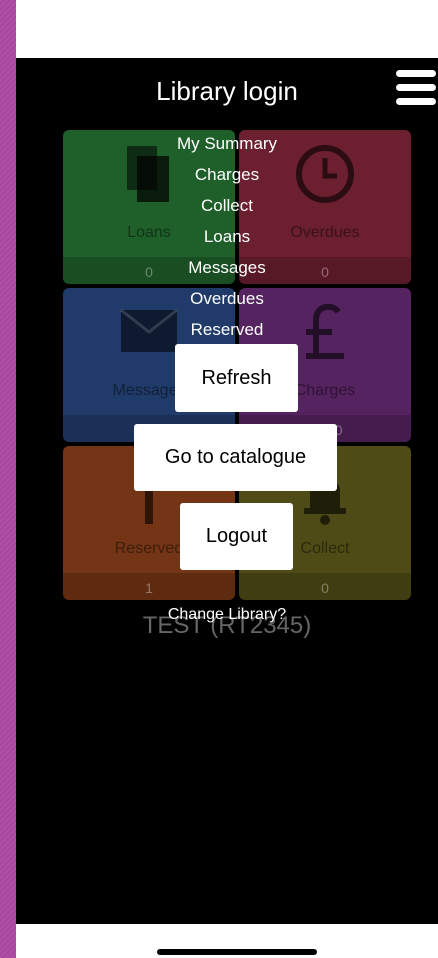  Describe the element at coordinates (325, 588) in the screenshot. I see `tile-count: 0` at that location.